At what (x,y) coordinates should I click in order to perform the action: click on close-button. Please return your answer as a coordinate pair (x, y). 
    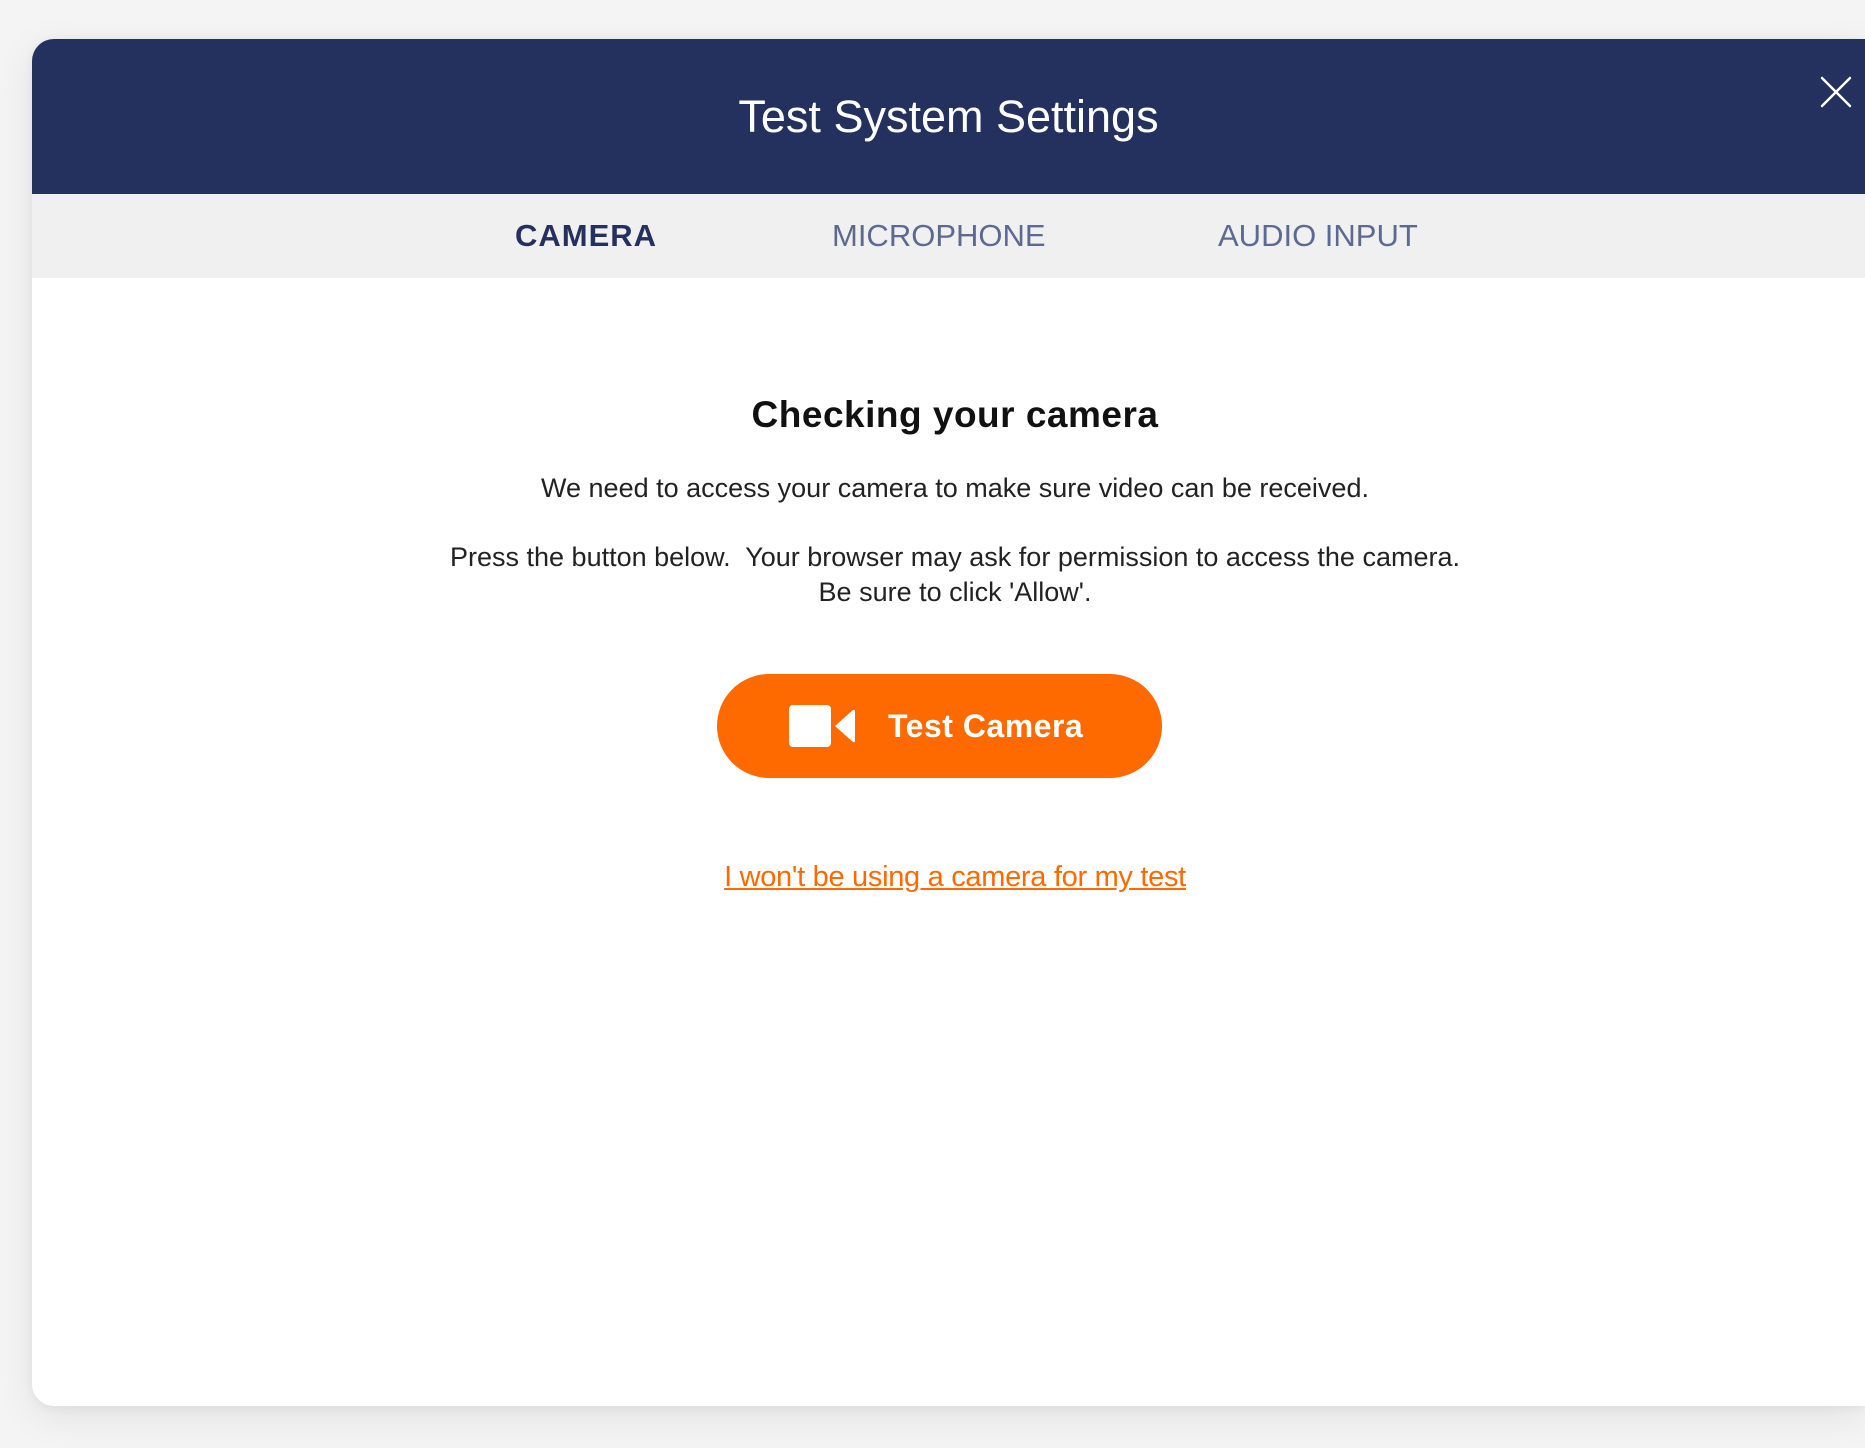
    Looking at the image, I should click on (1836, 92).